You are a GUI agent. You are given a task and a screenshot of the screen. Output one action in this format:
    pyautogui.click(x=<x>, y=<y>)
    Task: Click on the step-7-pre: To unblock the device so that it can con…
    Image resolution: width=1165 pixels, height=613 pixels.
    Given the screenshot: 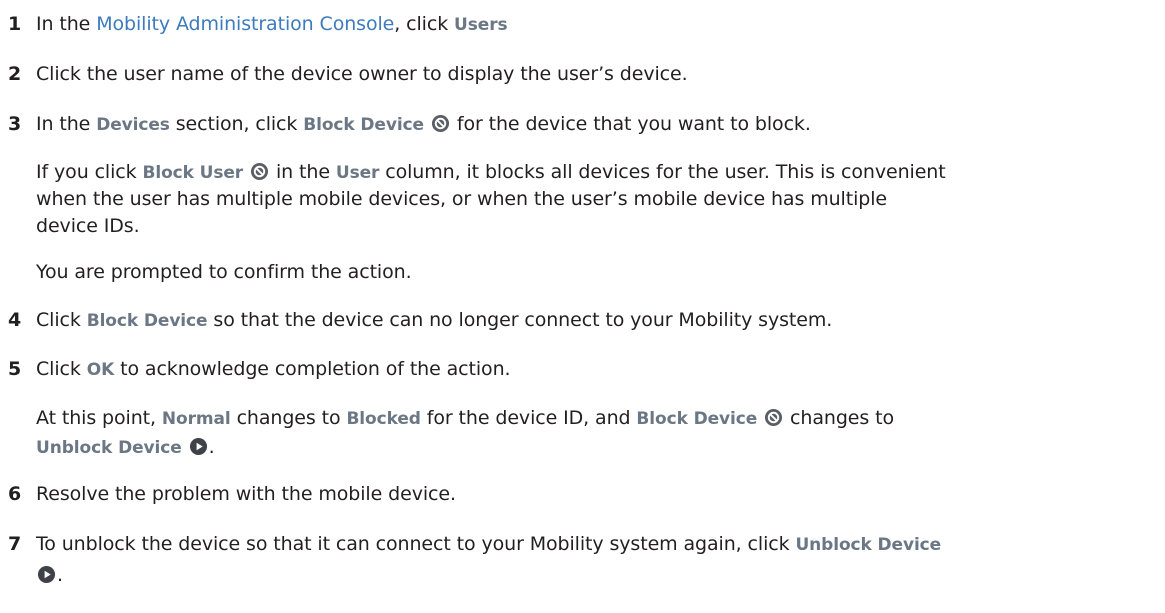 What is the action you would take?
    pyautogui.click(x=416, y=544)
    